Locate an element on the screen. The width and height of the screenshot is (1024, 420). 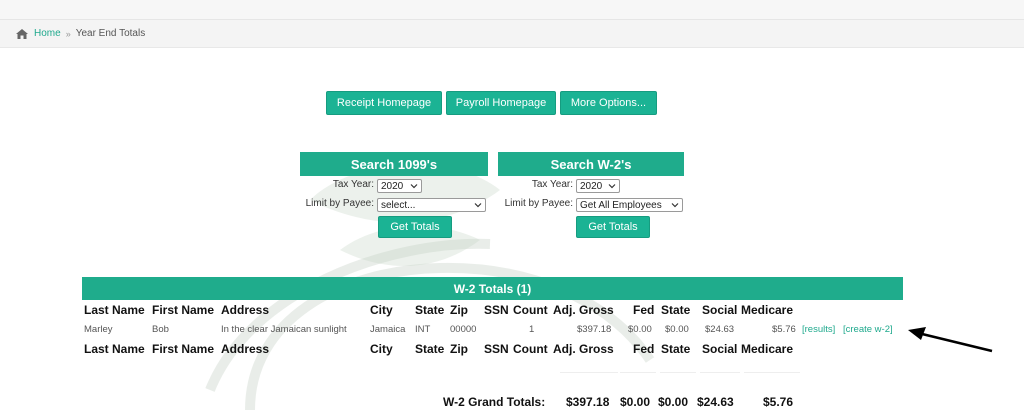
tax-year-value-1099: 2020 is located at coordinates (392, 186).